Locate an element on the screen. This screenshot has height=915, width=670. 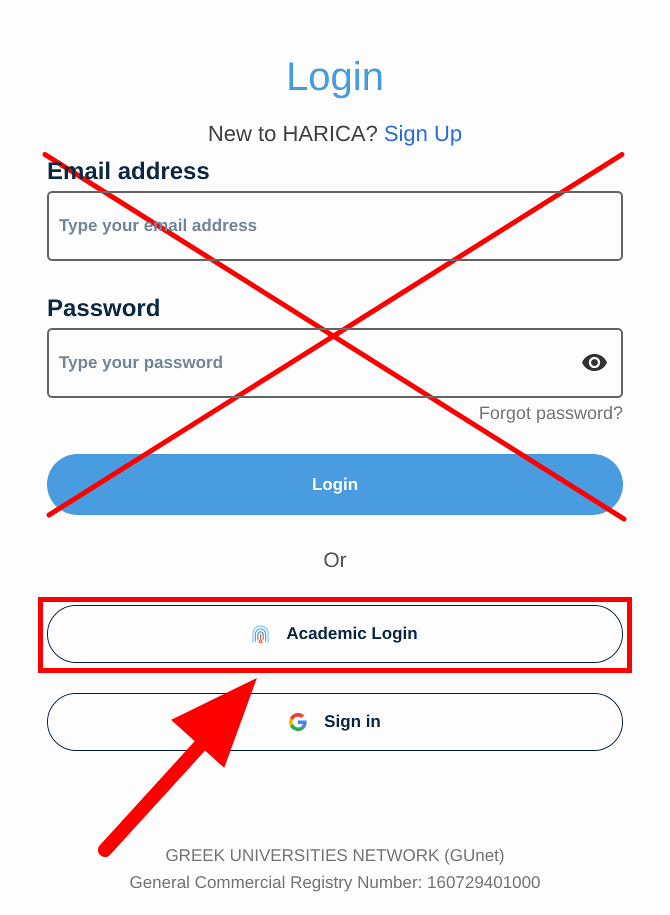
show-password-eye-icon is located at coordinates (594, 362).